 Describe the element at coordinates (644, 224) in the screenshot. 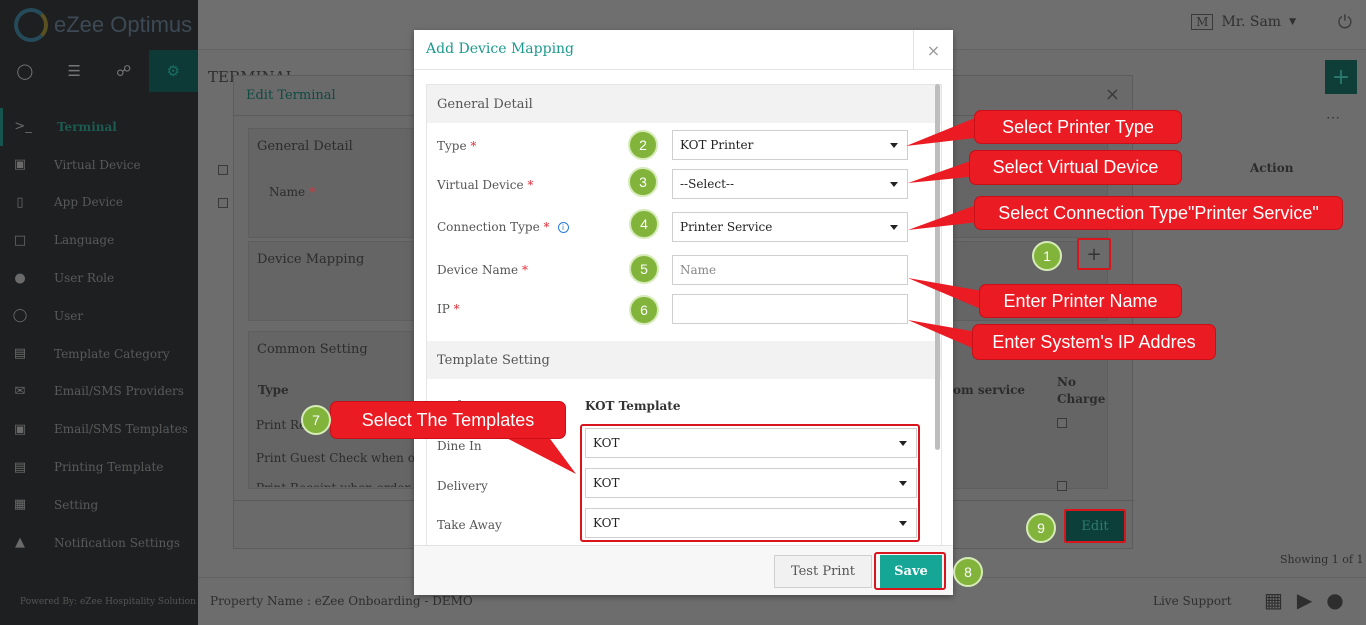

I see `step-badge-4: 4` at that location.